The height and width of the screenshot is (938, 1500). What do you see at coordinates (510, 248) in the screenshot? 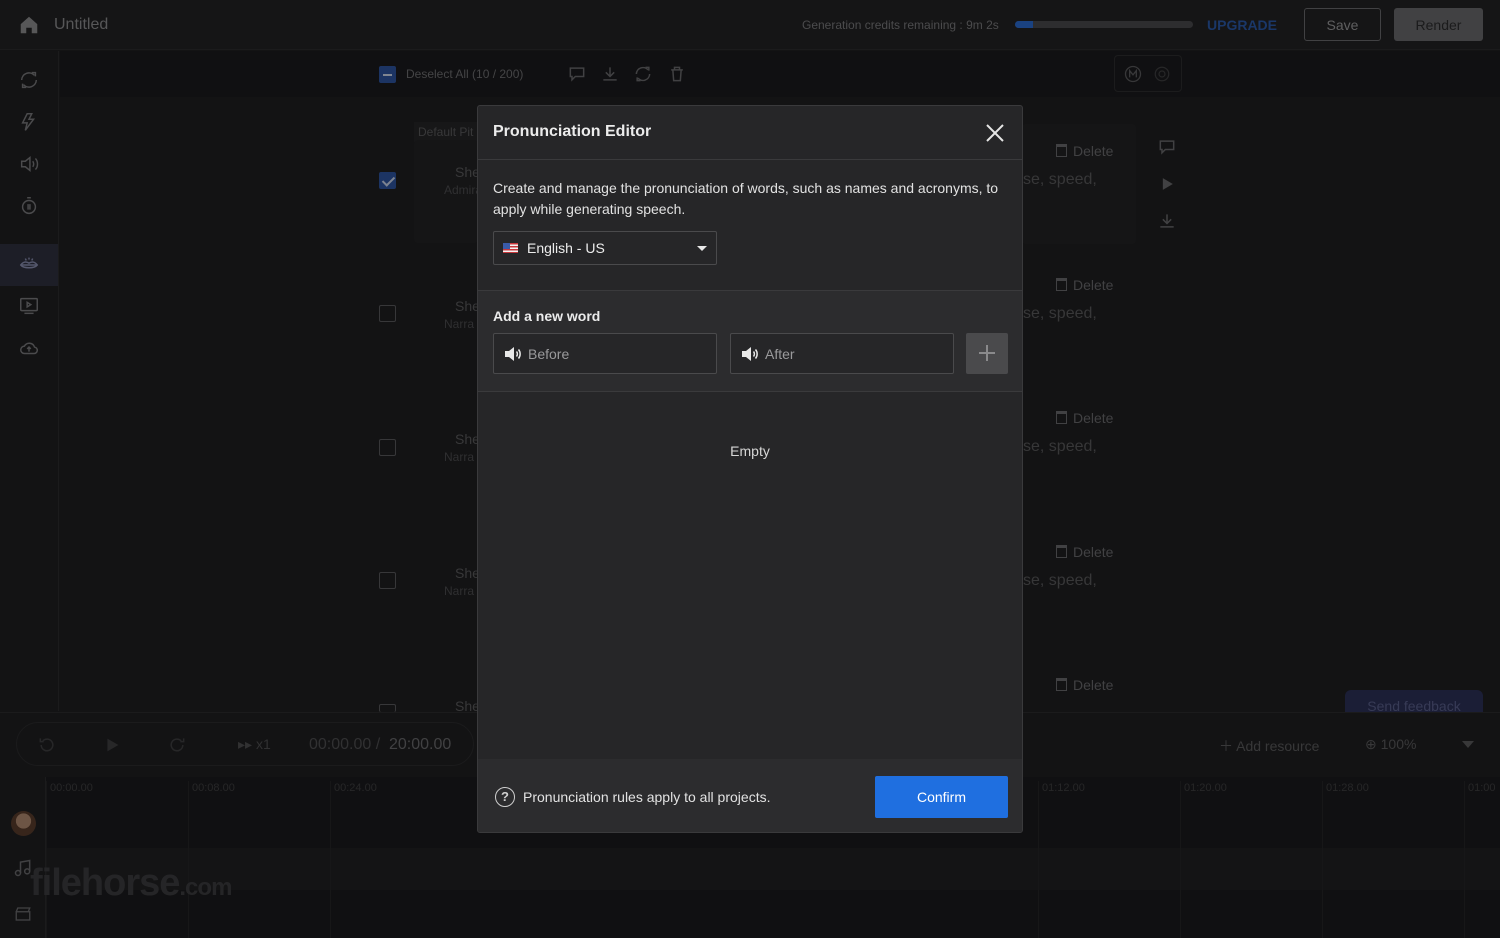
I see `us-flag-icon` at bounding box center [510, 248].